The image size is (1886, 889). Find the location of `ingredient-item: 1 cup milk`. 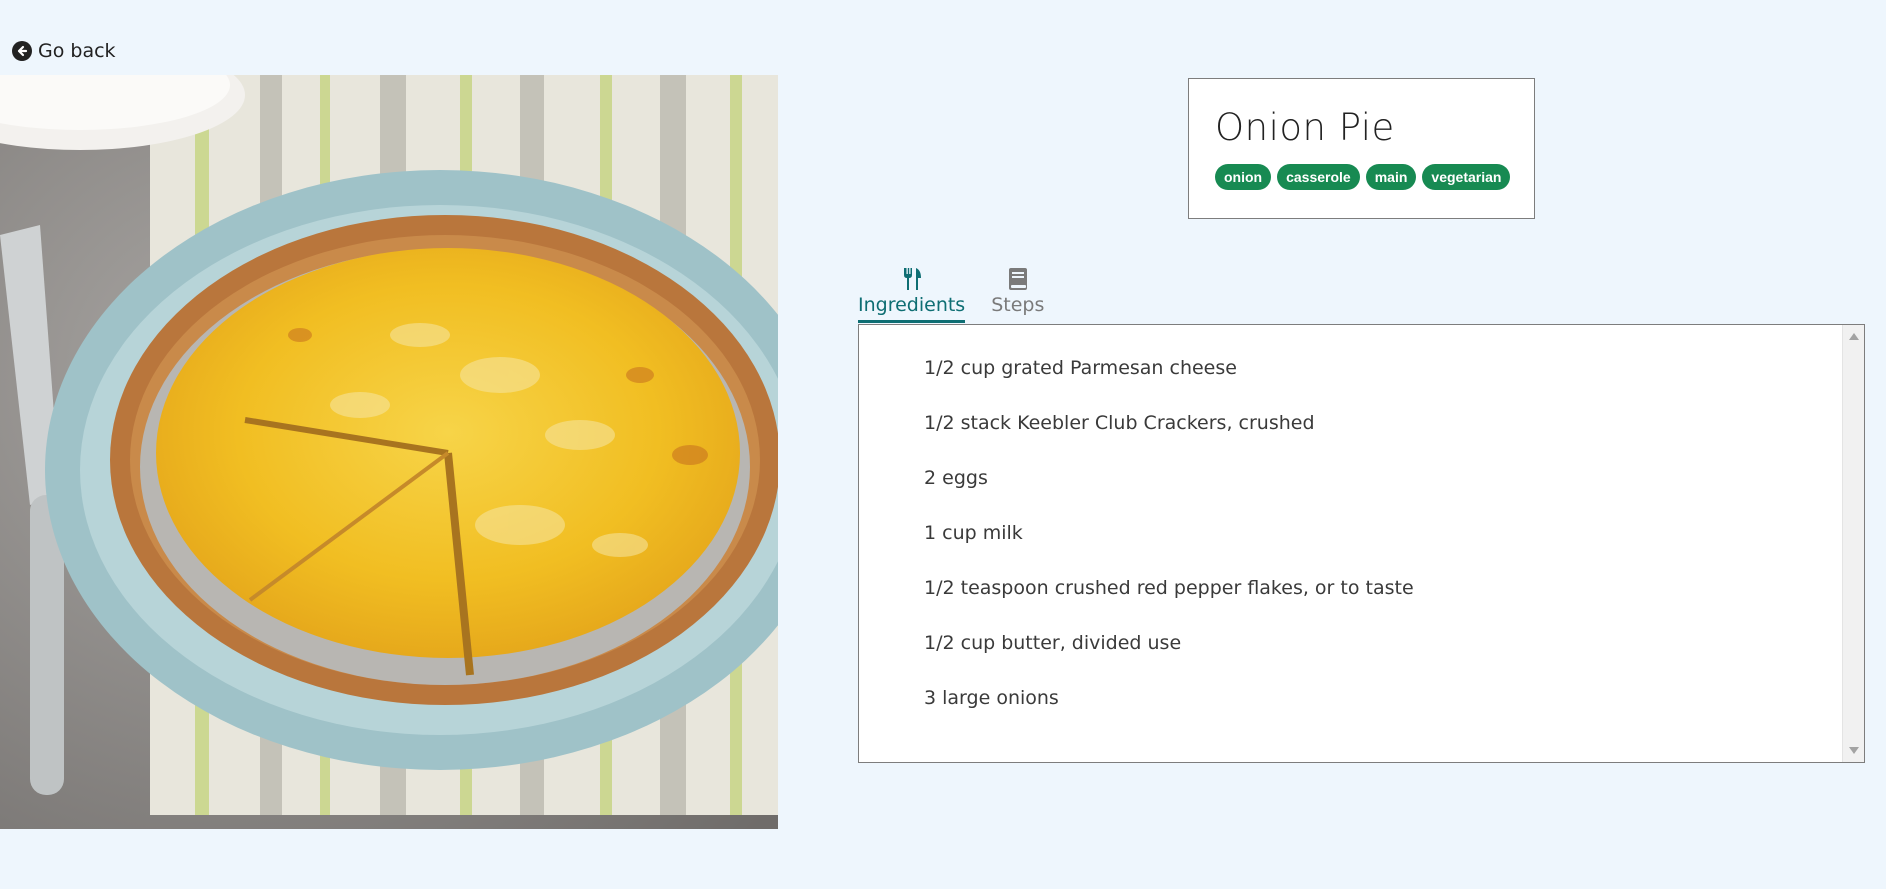

ingredient-item: 1 cup milk is located at coordinates (973, 533).